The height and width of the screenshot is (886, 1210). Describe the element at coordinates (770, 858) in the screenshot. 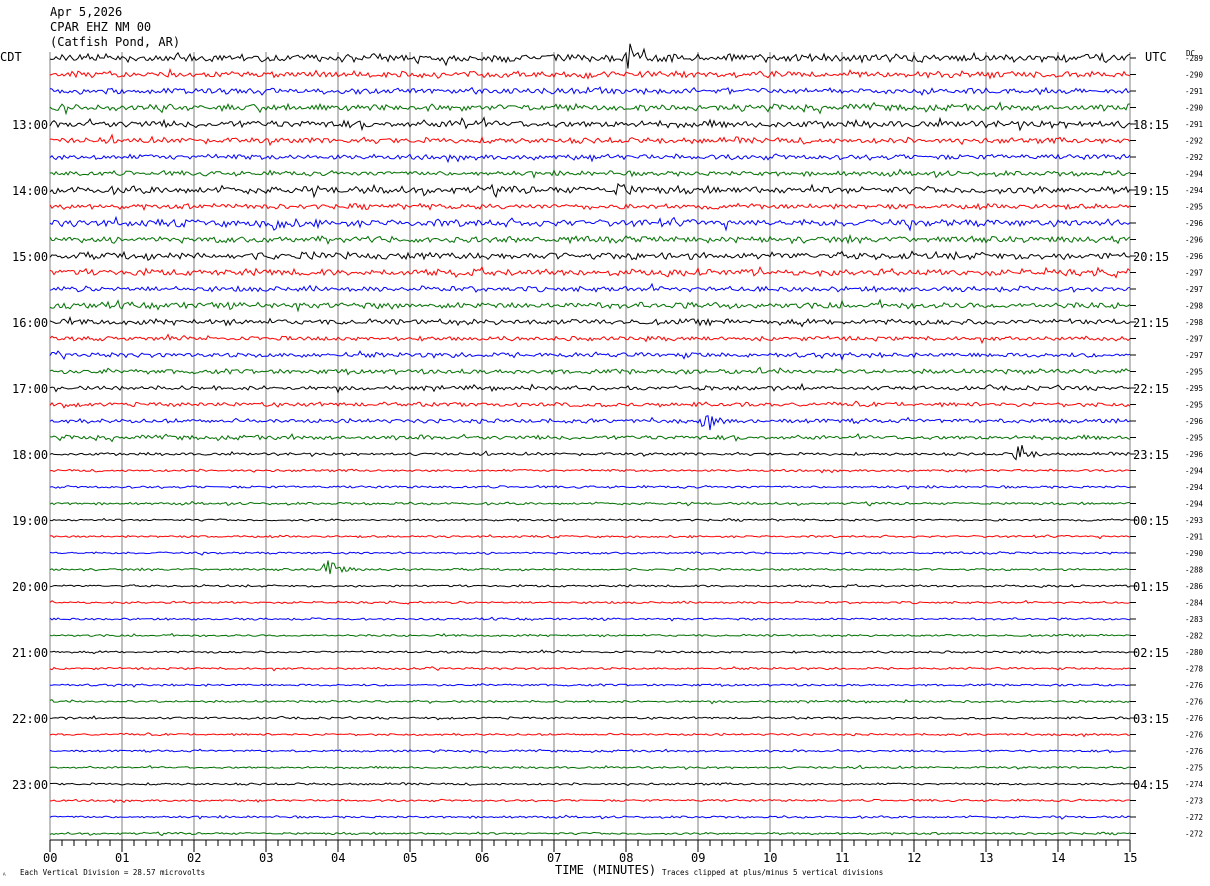

I see `x-tick-label: 10` at that location.